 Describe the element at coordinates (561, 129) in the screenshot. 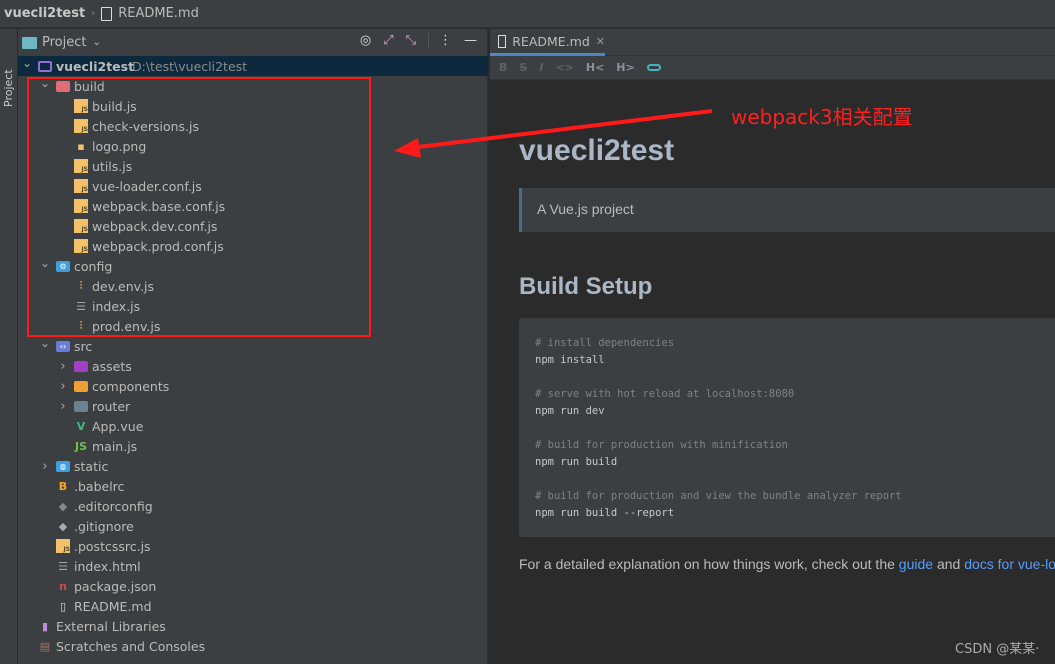

I see `arrow-line` at that location.